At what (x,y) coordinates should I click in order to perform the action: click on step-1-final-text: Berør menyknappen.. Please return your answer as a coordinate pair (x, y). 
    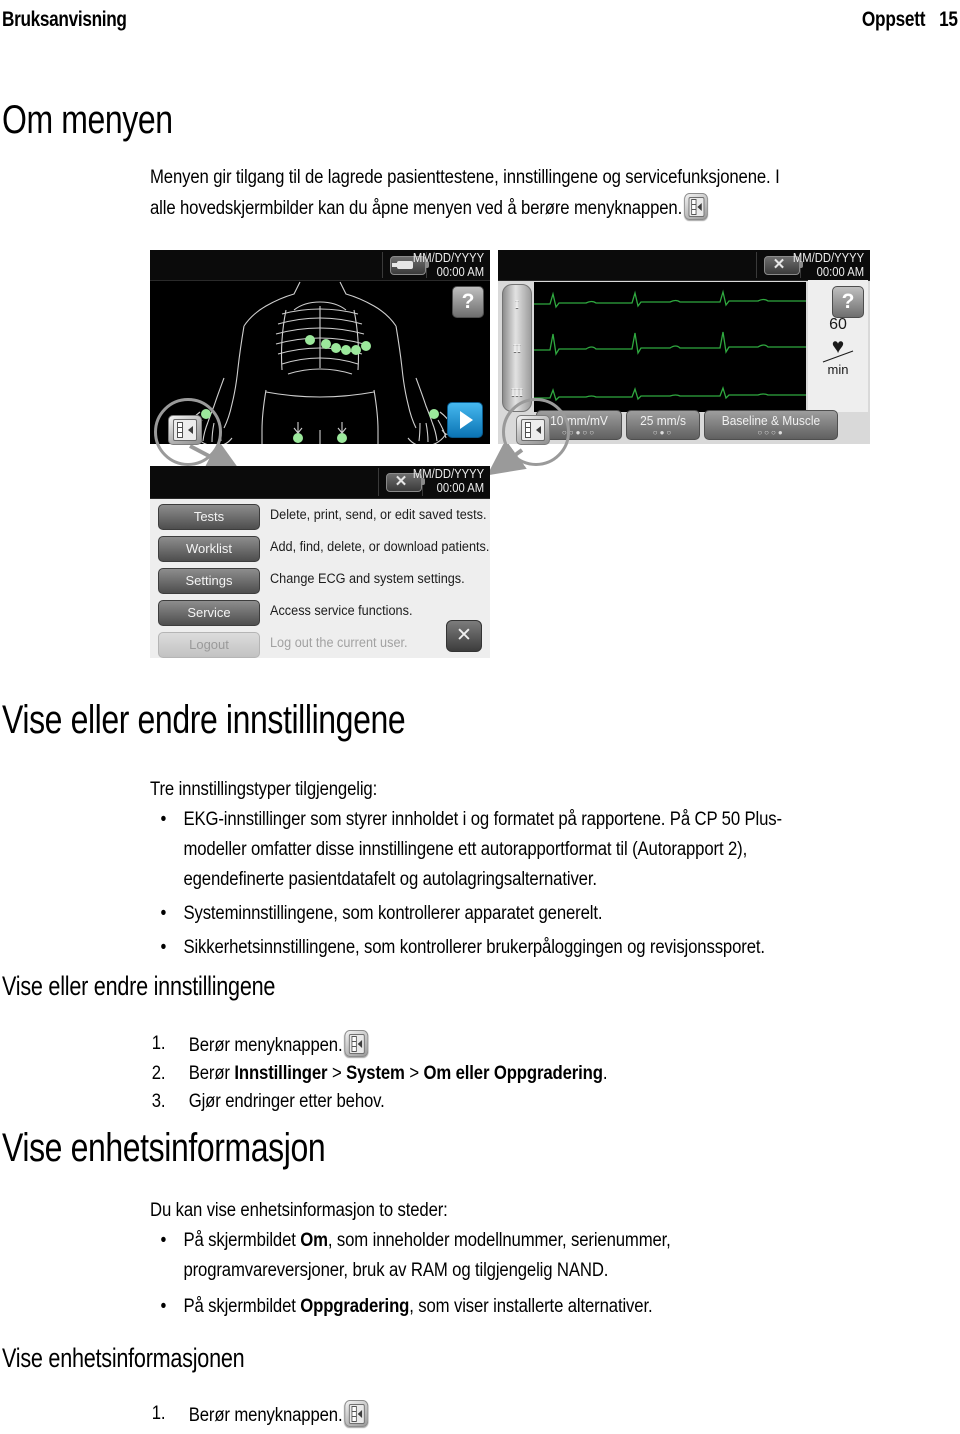
    Looking at the image, I should click on (265, 1415).